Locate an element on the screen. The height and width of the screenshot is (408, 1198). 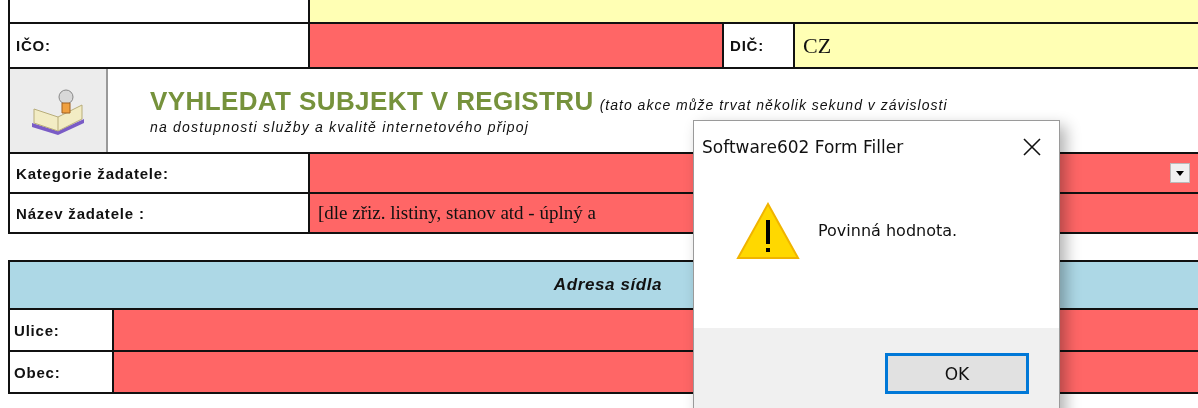
field-label: DIČ: is located at coordinates (747, 45).